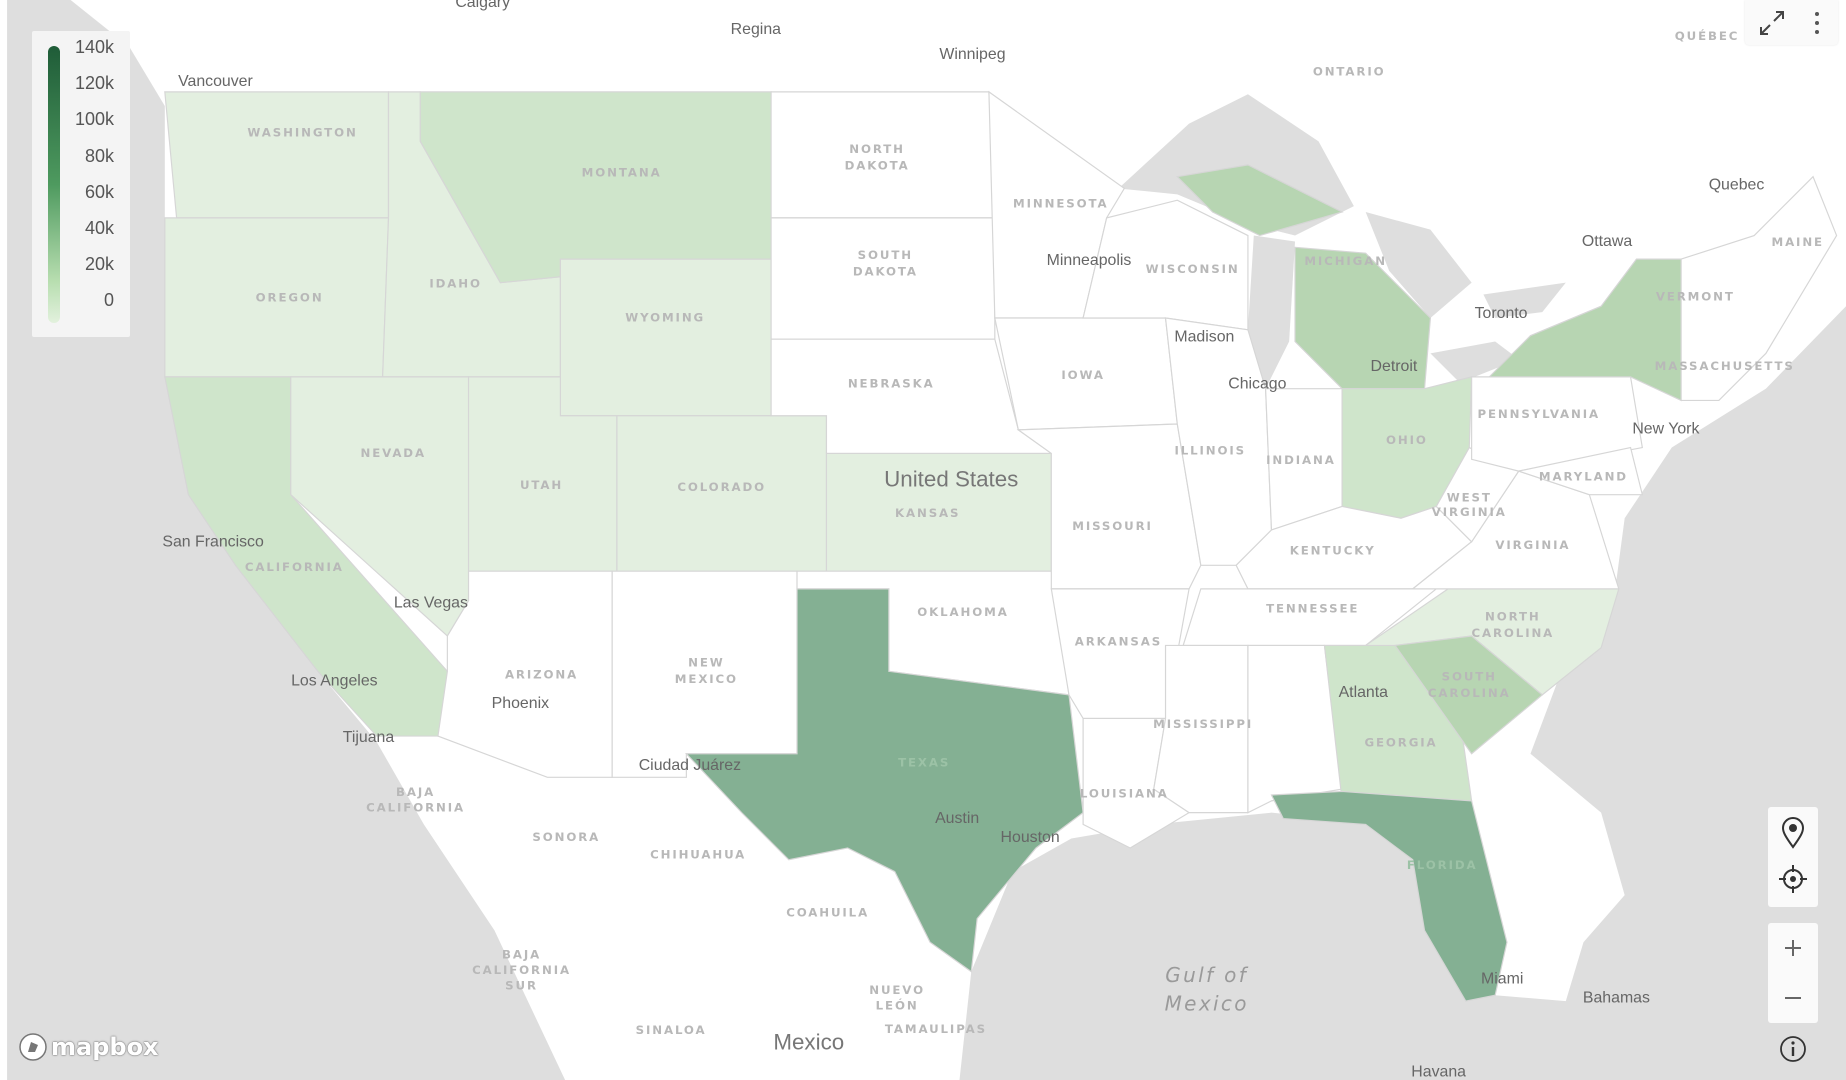 The image size is (1846, 1080). I want to click on state-label: CALIFORNIA, so click(294, 567).